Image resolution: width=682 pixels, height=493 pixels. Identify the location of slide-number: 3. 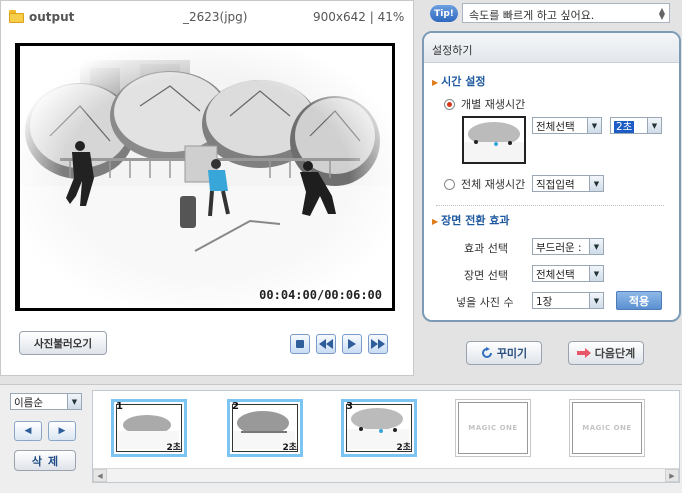
(349, 406).